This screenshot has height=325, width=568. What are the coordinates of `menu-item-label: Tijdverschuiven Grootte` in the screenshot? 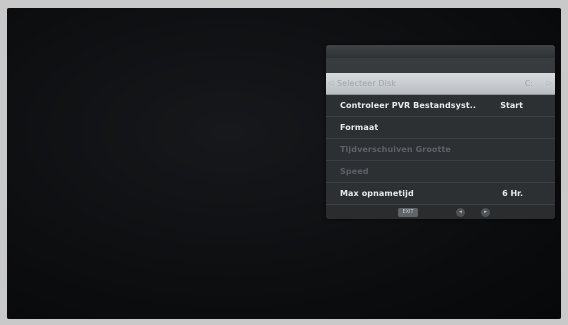 It's located at (395, 149).